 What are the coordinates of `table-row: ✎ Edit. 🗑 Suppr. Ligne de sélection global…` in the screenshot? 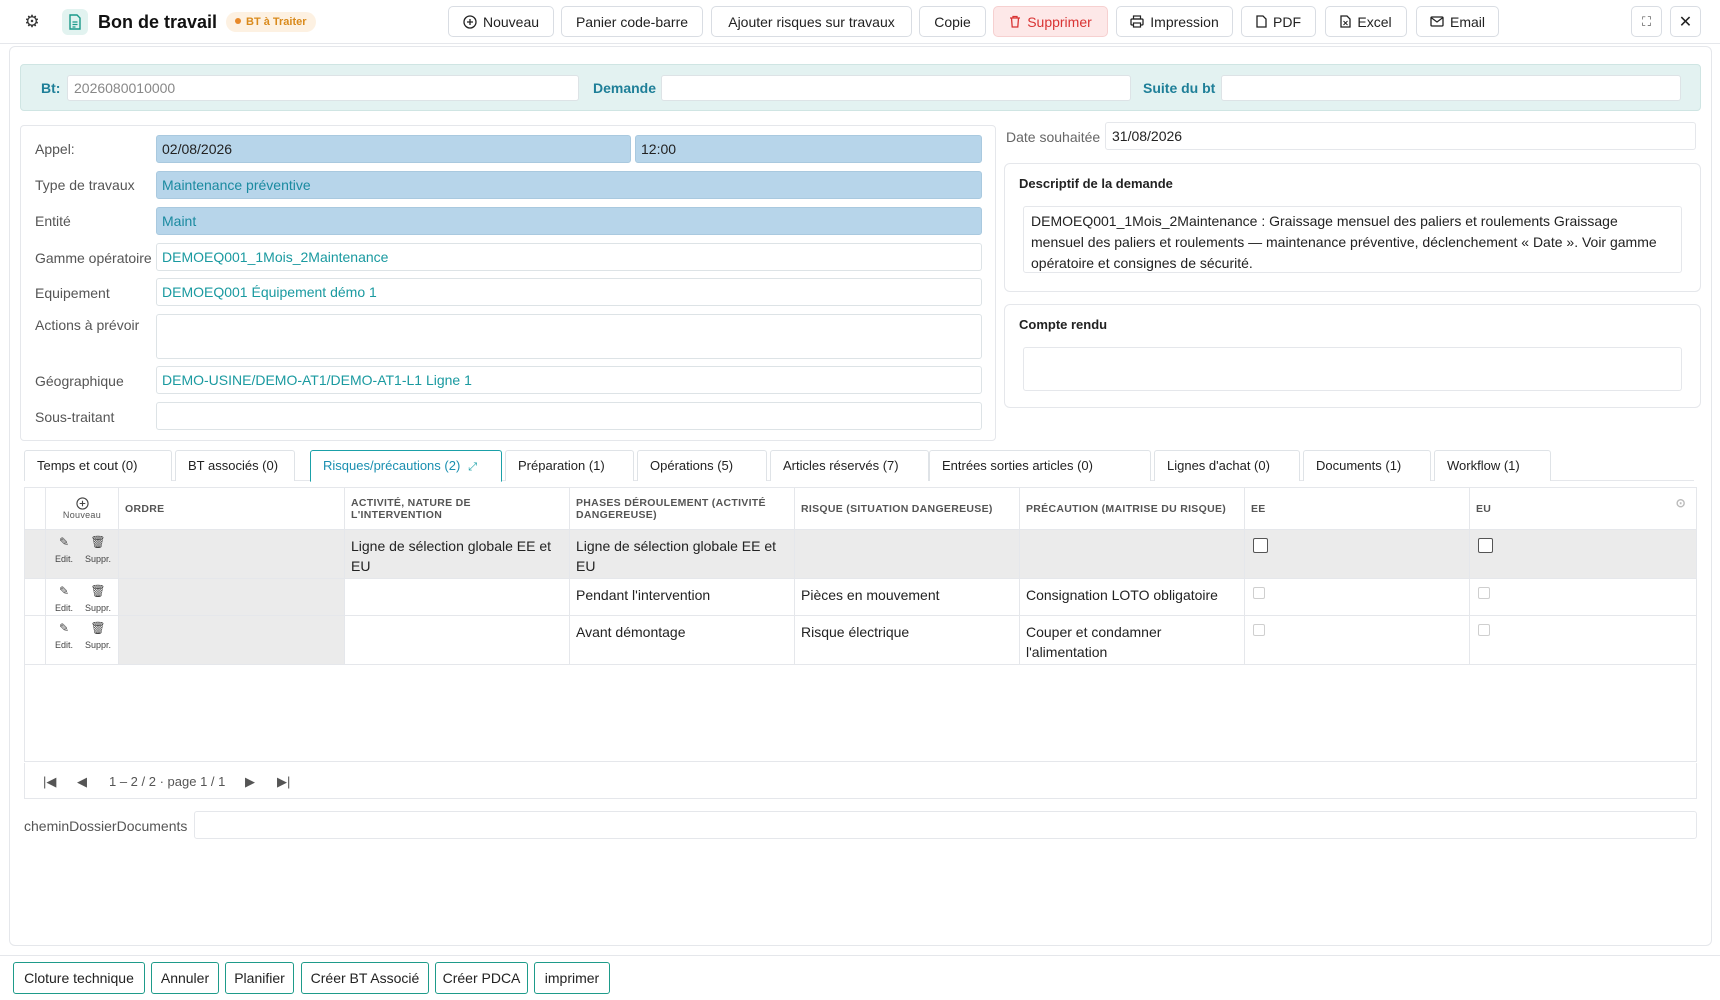 It's located at (860, 554).